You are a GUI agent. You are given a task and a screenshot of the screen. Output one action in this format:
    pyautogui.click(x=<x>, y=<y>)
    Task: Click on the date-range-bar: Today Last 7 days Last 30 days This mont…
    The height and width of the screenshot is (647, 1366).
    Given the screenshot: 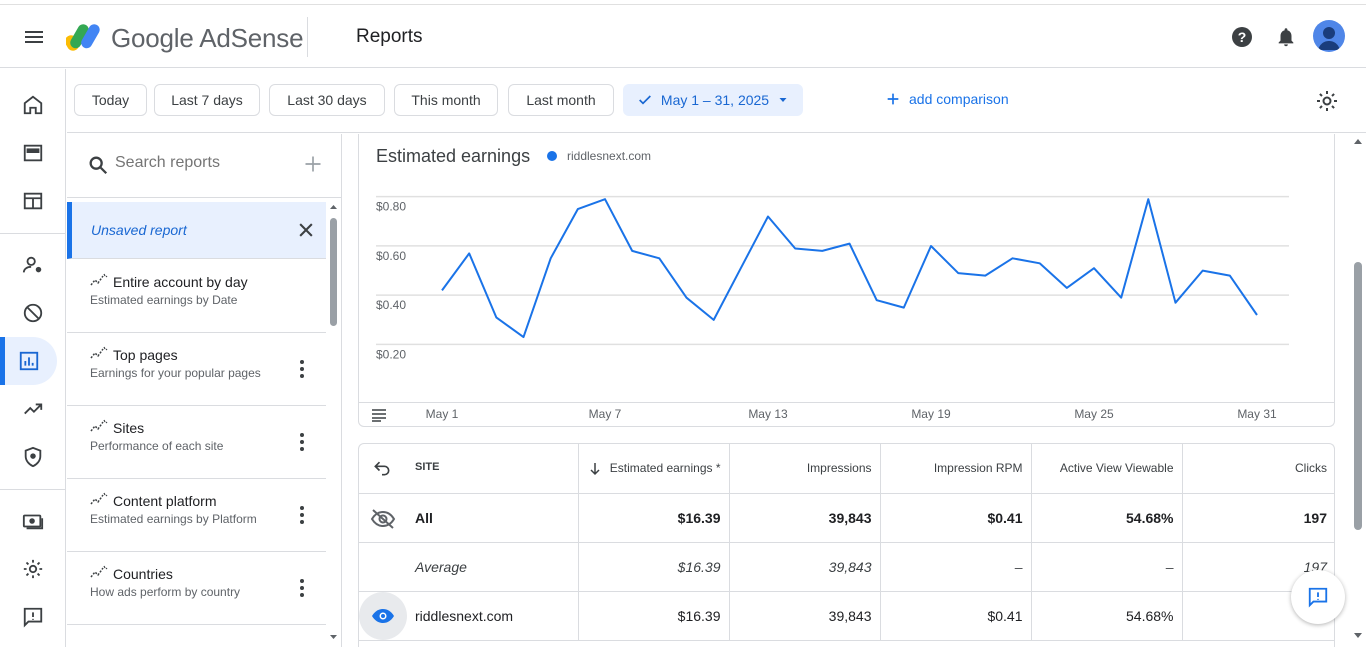 What is the action you would take?
    pyautogui.click(x=716, y=101)
    